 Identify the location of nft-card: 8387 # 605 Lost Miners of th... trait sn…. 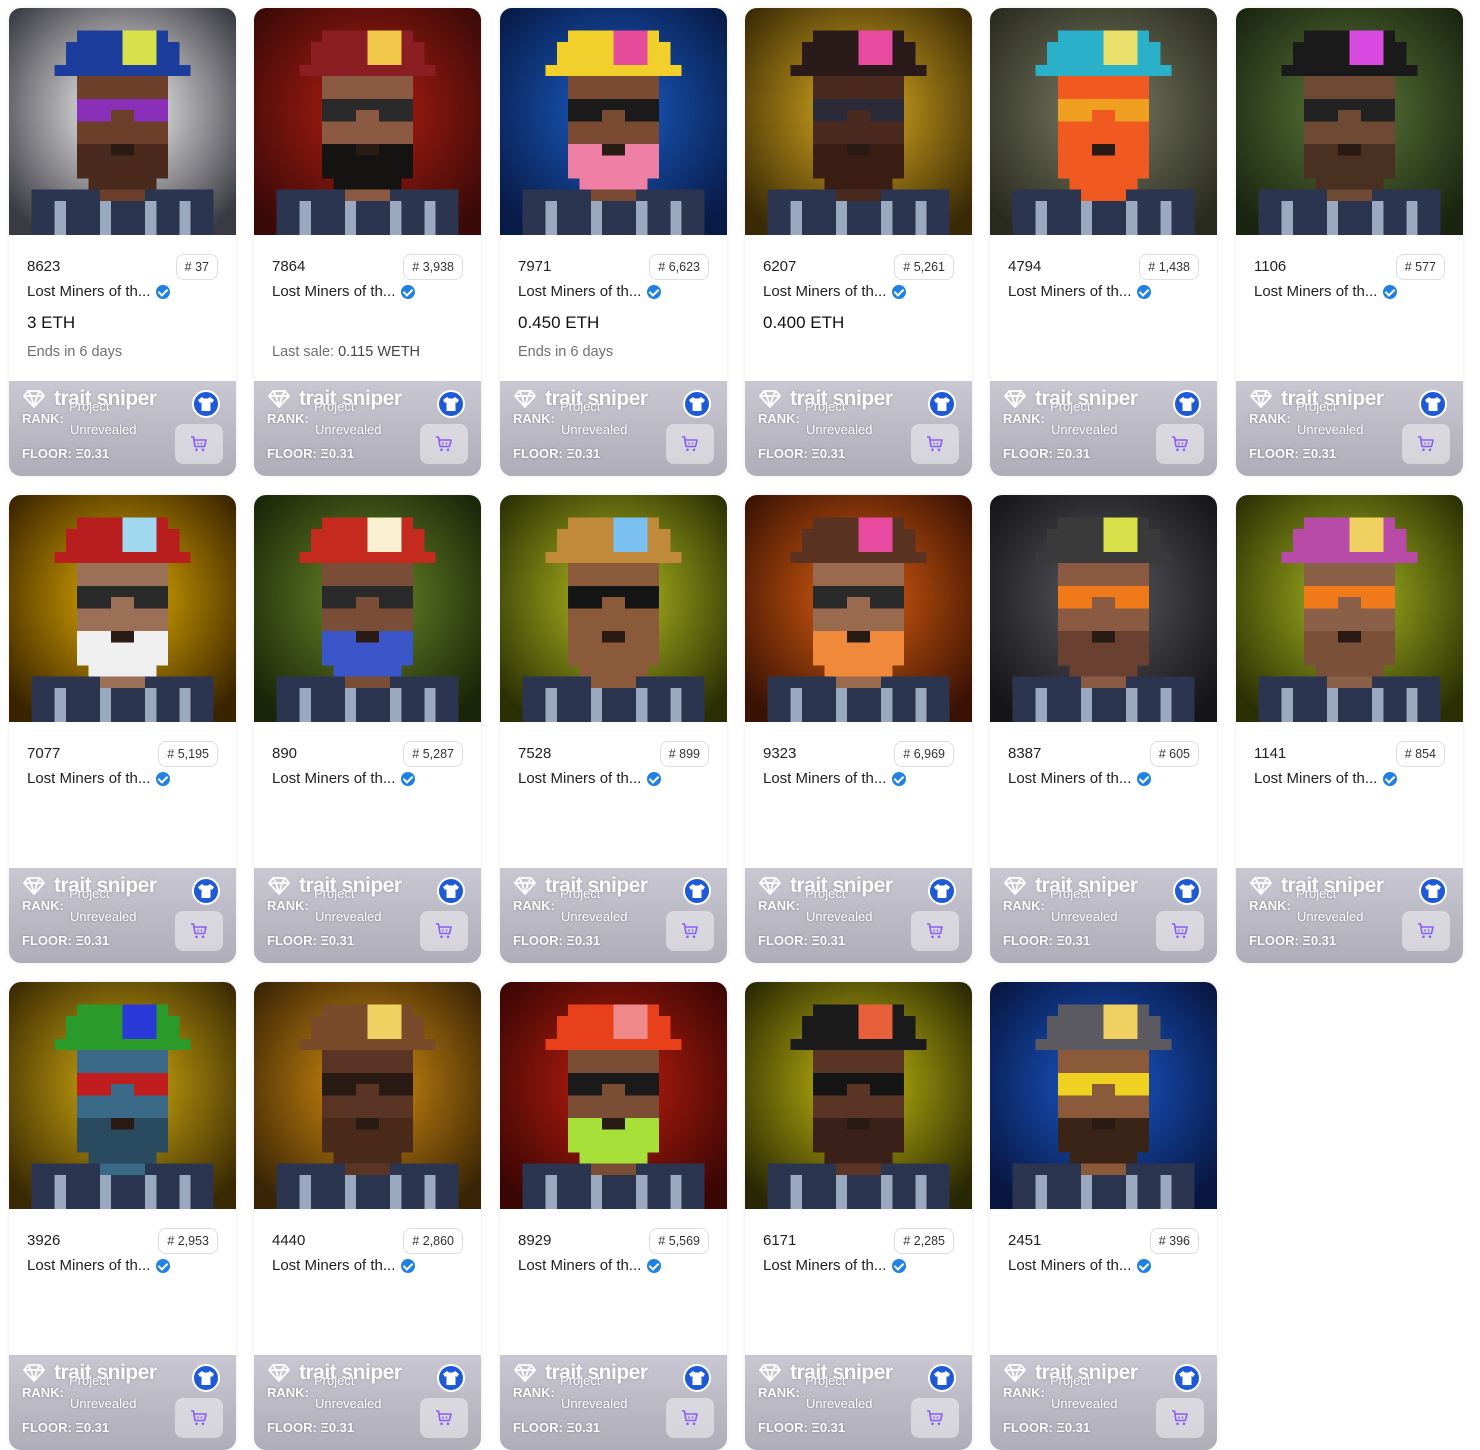
(1103, 729).